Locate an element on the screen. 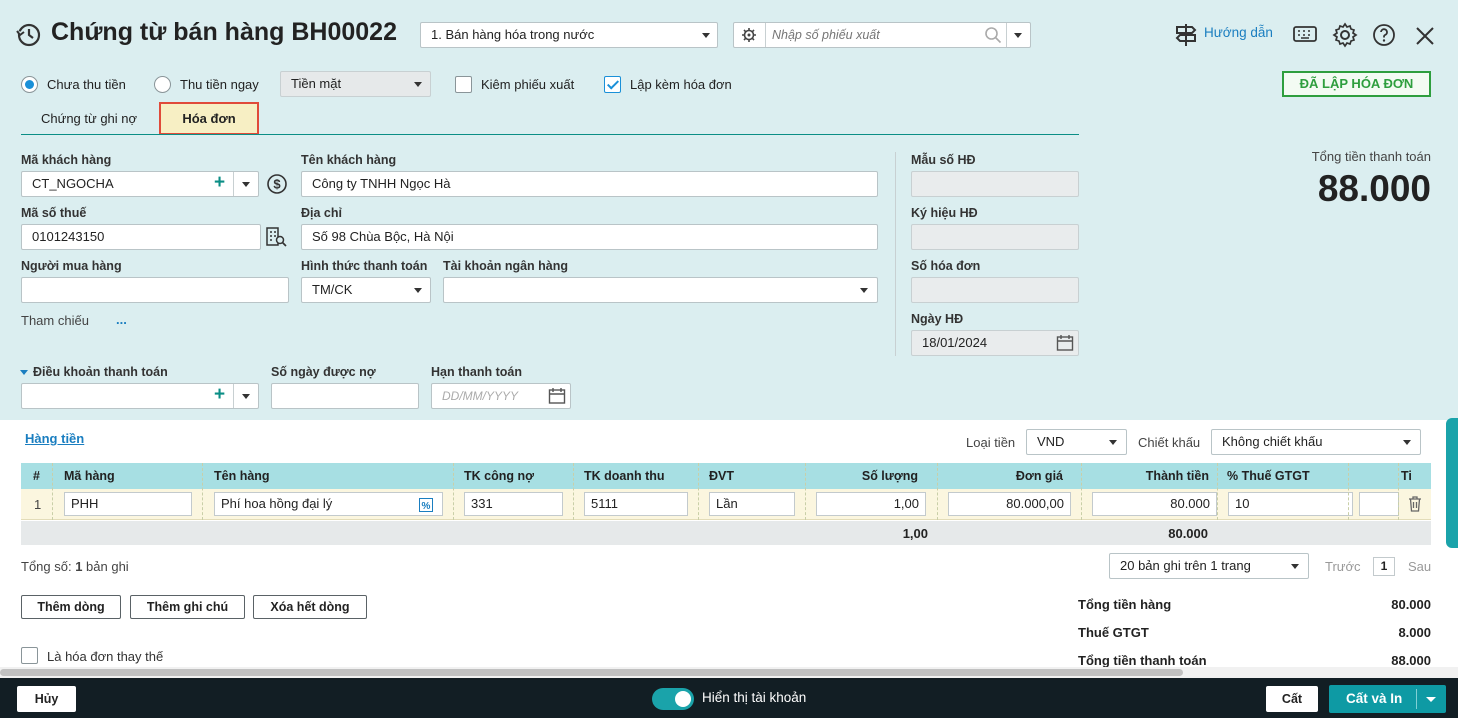 This screenshot has width=1458, height=718. close-icon is located at coordinates (1425, 36).